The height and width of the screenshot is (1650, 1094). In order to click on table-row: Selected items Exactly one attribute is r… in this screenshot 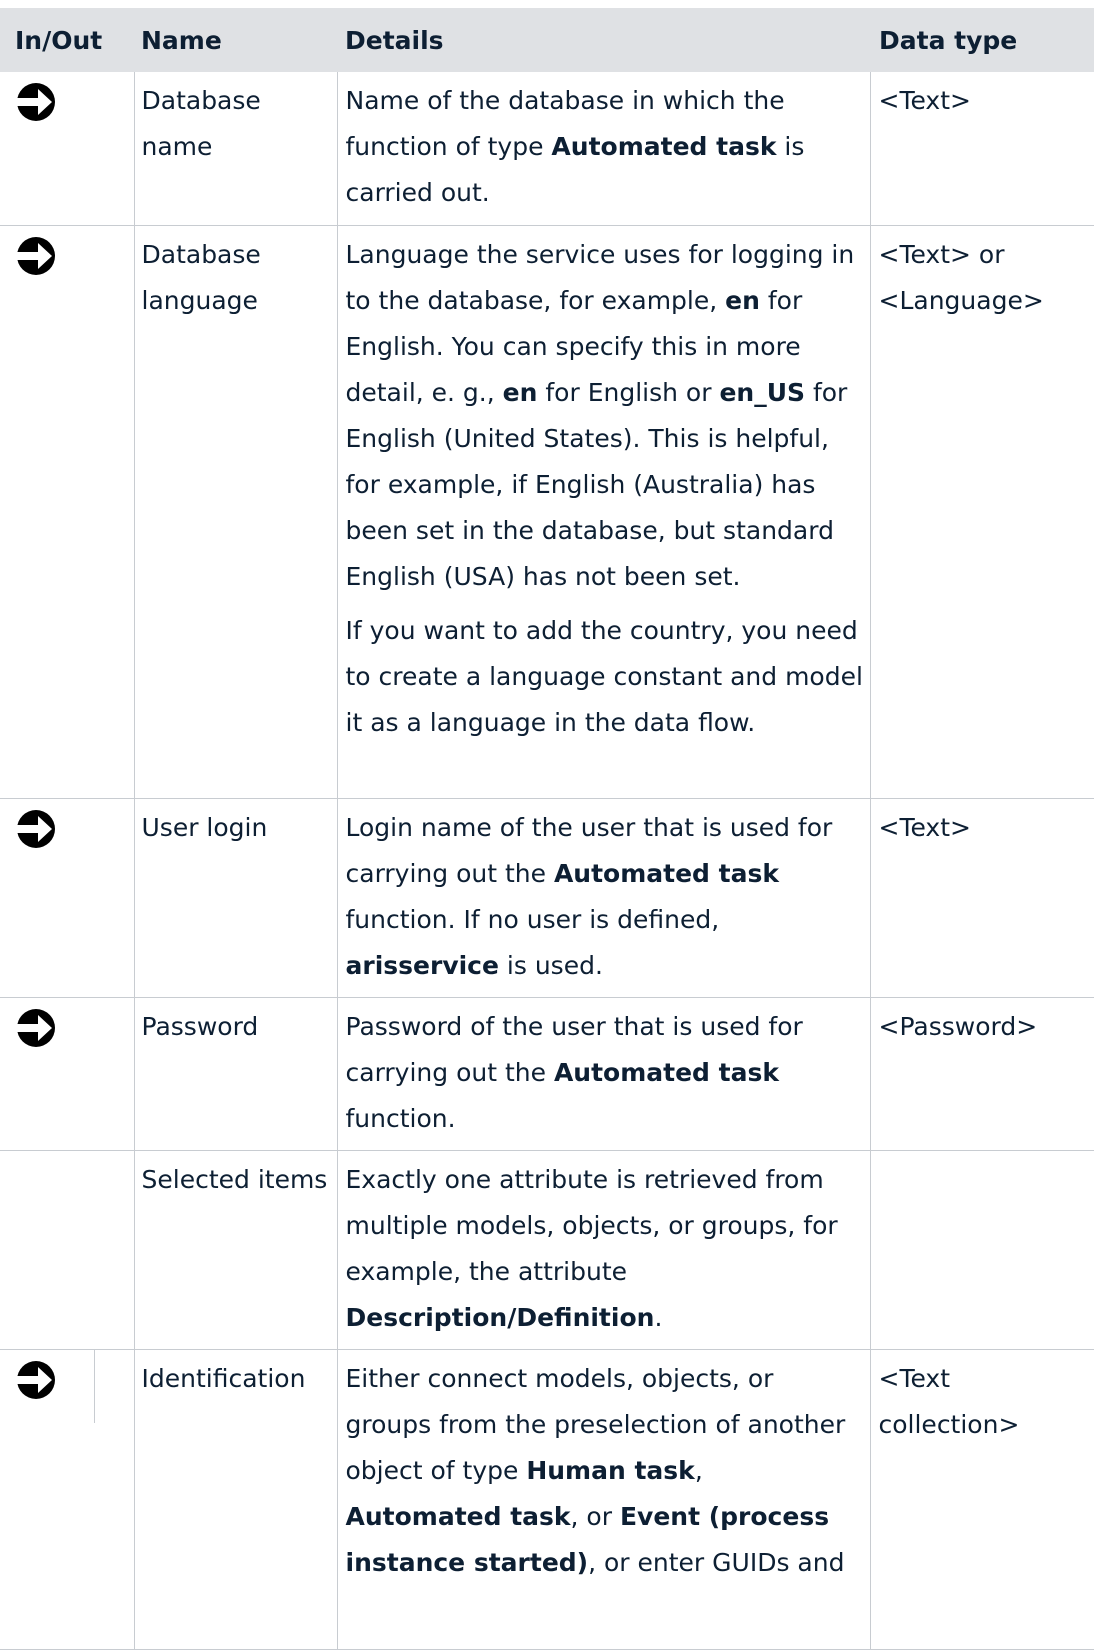, I will do `click(547, 1250)`.